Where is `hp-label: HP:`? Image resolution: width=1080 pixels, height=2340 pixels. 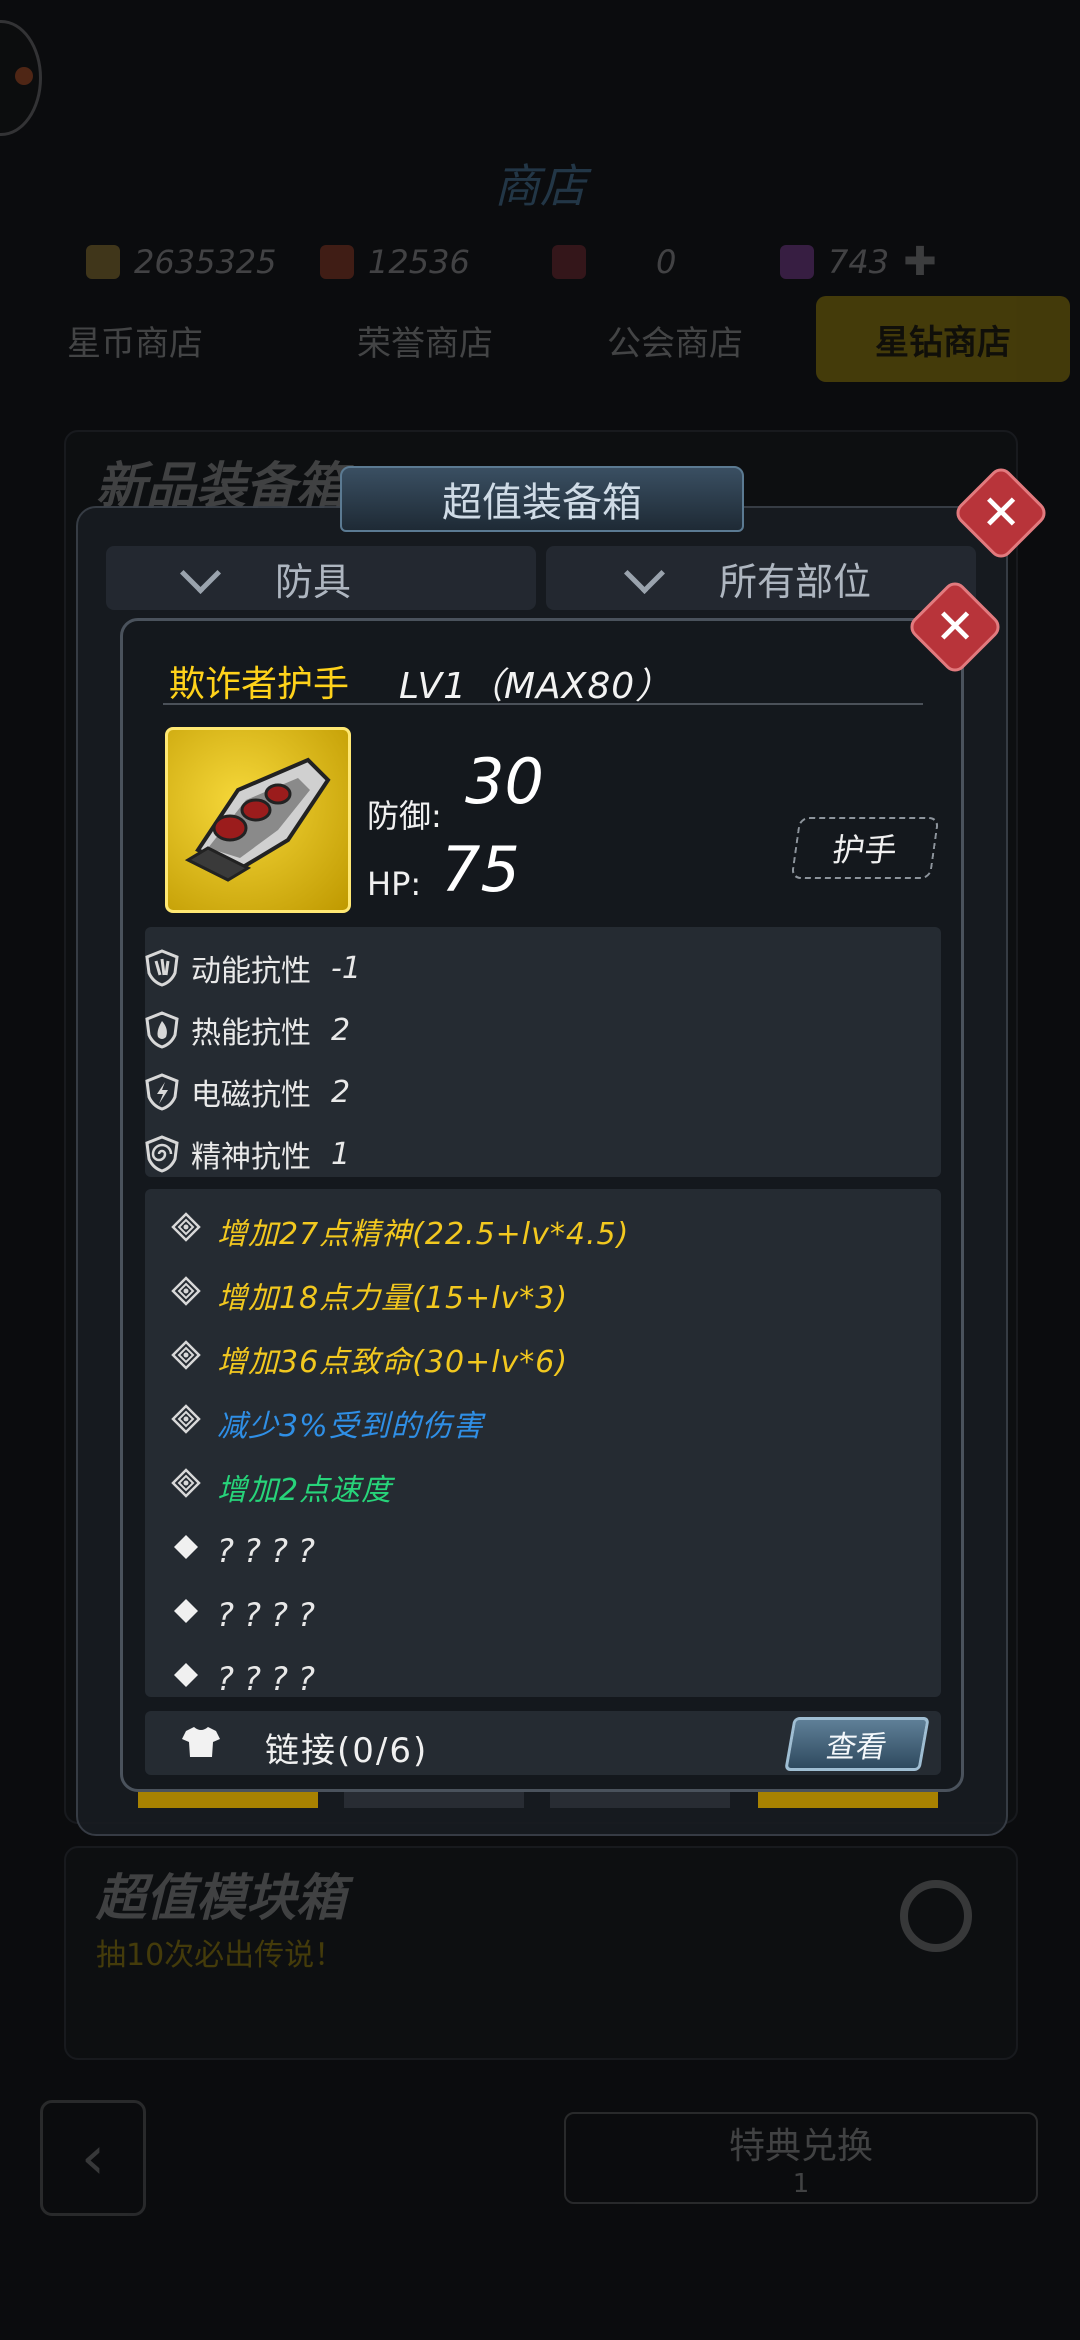
hp-label: HP: is located at coordinates (394, 884).